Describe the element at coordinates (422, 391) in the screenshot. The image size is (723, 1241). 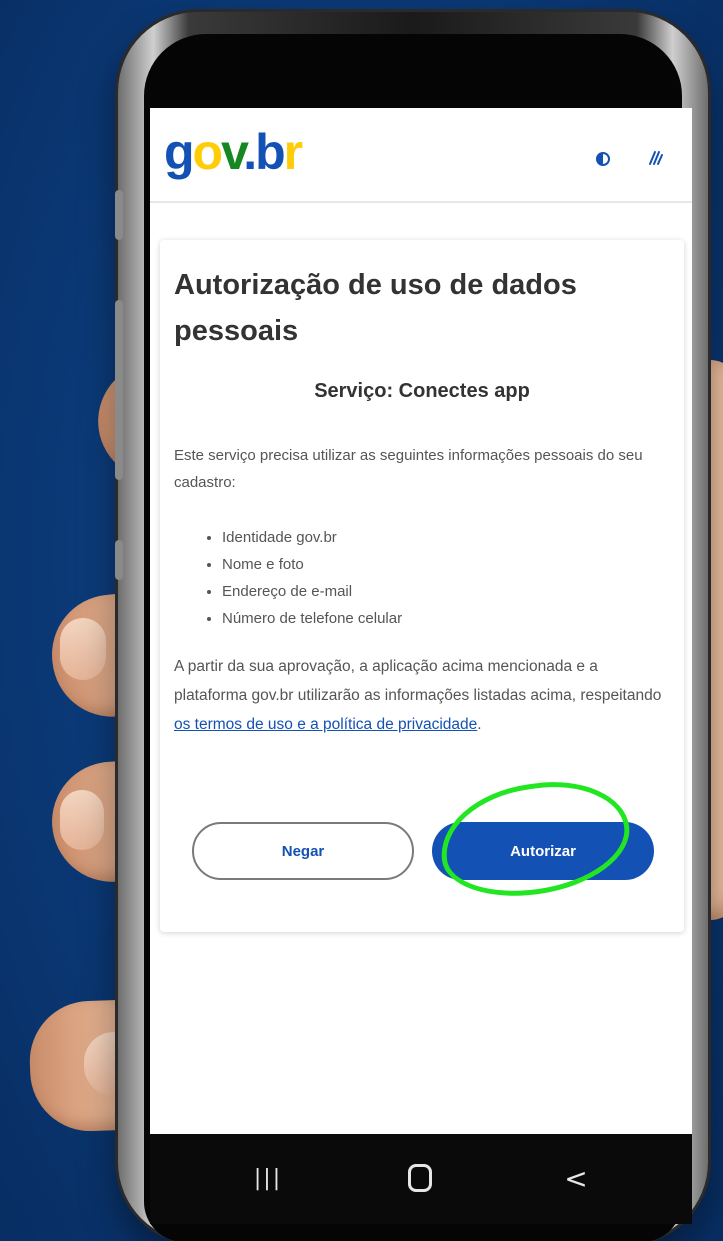
I see `service-name: Serviço: Conectes app` at that location.